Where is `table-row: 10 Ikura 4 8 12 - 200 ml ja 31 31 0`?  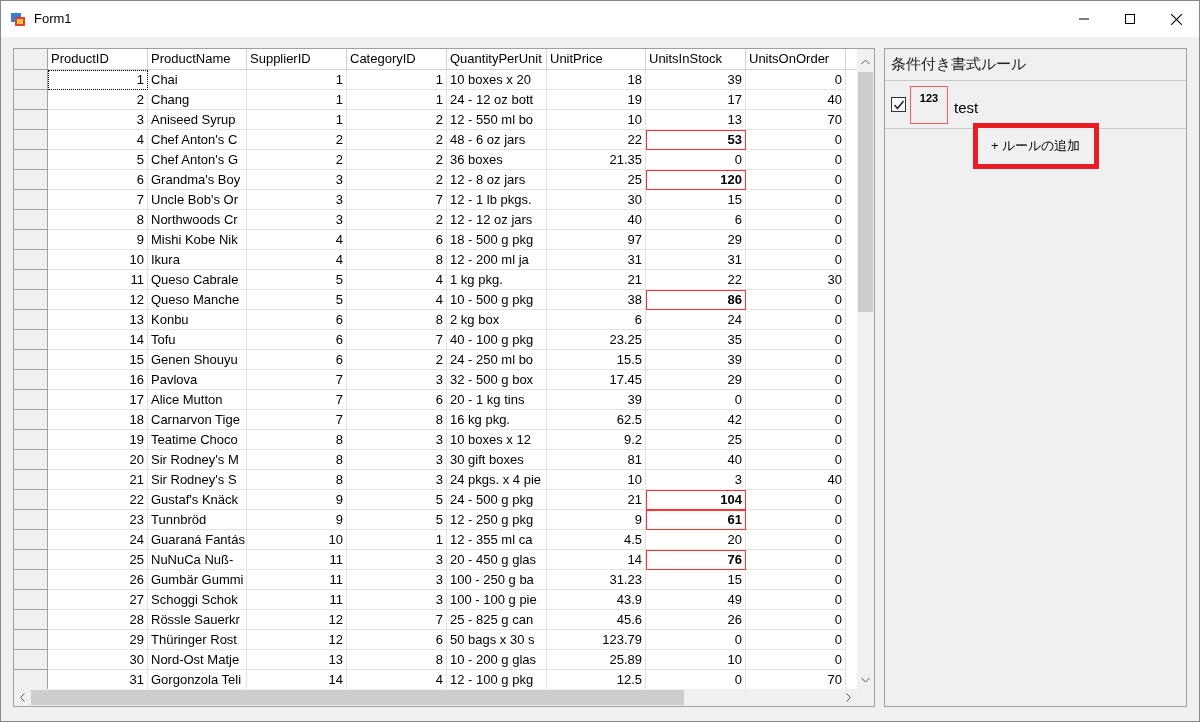 table-row: 10 Ikura 4 8 12 - 200 ml ja 31 31 0 is located at coordinates (435, 260).